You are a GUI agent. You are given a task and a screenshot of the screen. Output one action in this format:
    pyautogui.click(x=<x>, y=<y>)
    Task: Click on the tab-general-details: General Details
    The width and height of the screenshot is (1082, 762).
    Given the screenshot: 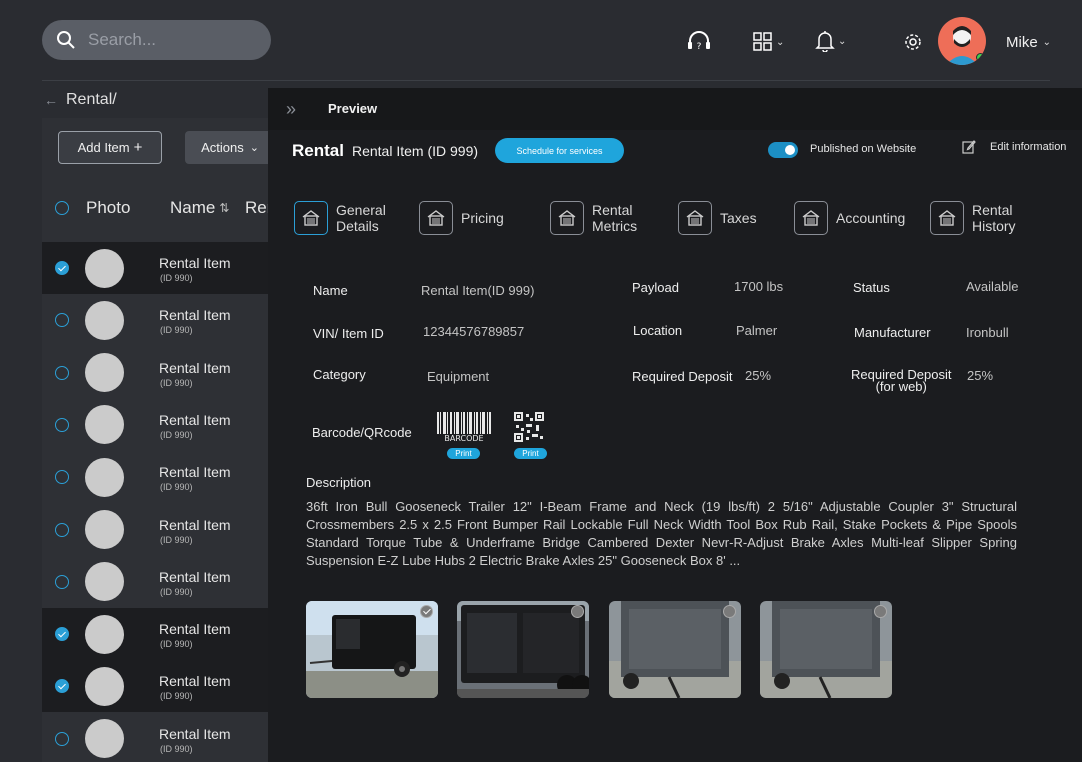 What is the action you would take?
    pyautogui.click(x=340, y=218)
    